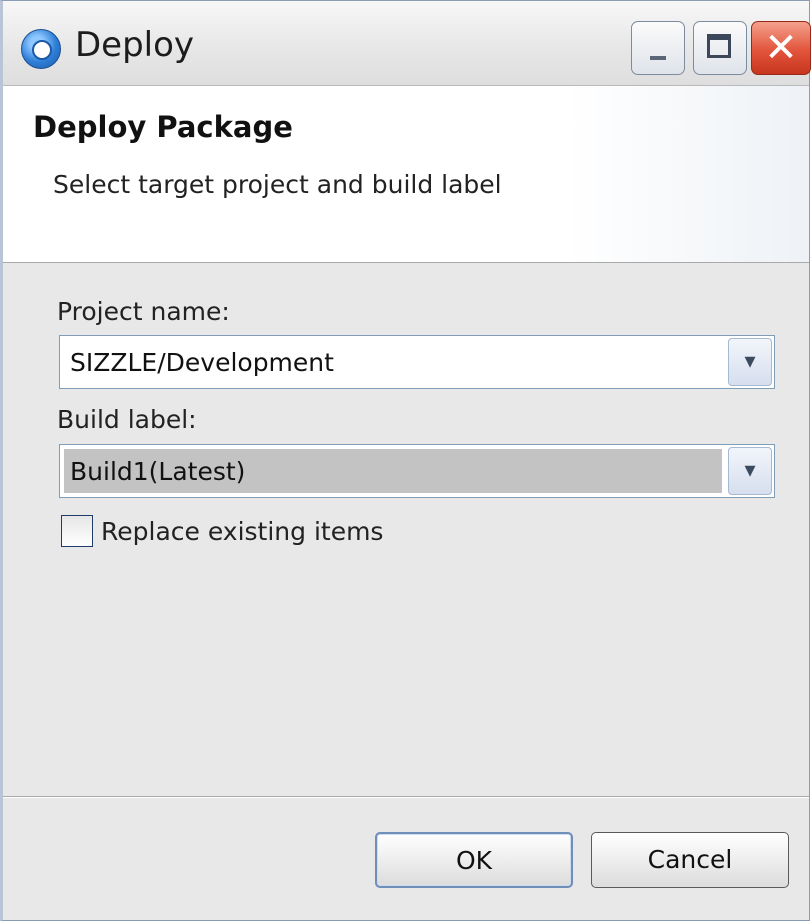  What do you see at coordinates (277, 184) in the screenshot?
I see `header-description: Select target project and build label` at bounding box center [277, 184].